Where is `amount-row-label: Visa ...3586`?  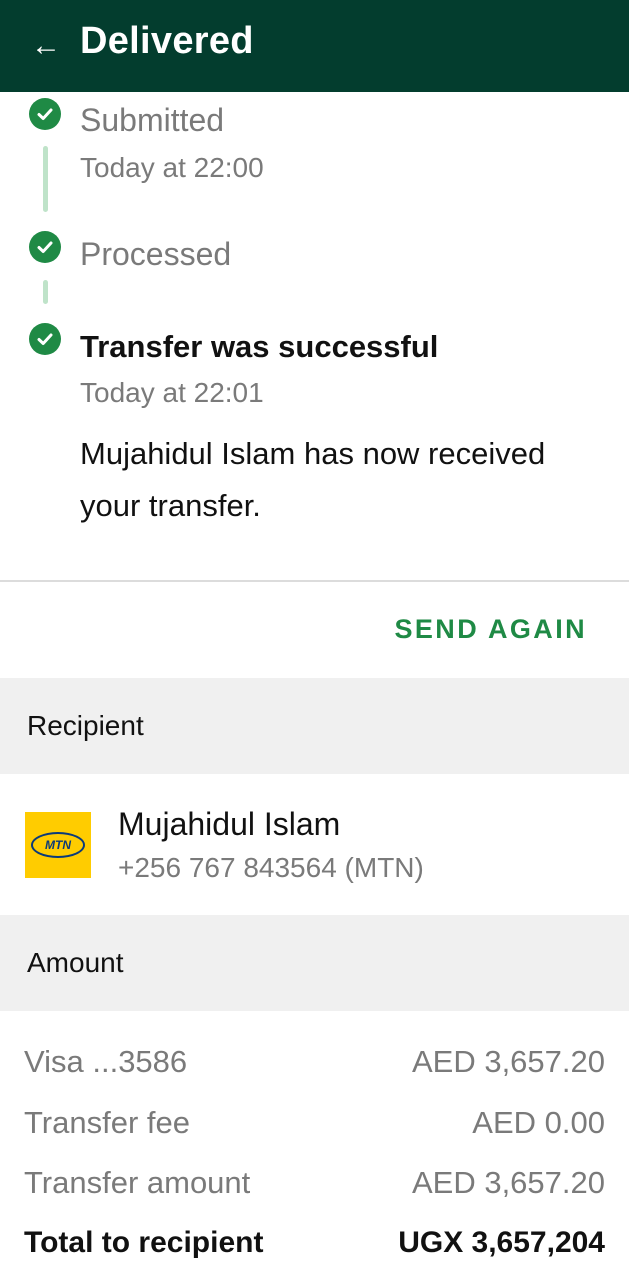 amount-row-label: Visa ...3586 is located at coordinates (106, 1061).